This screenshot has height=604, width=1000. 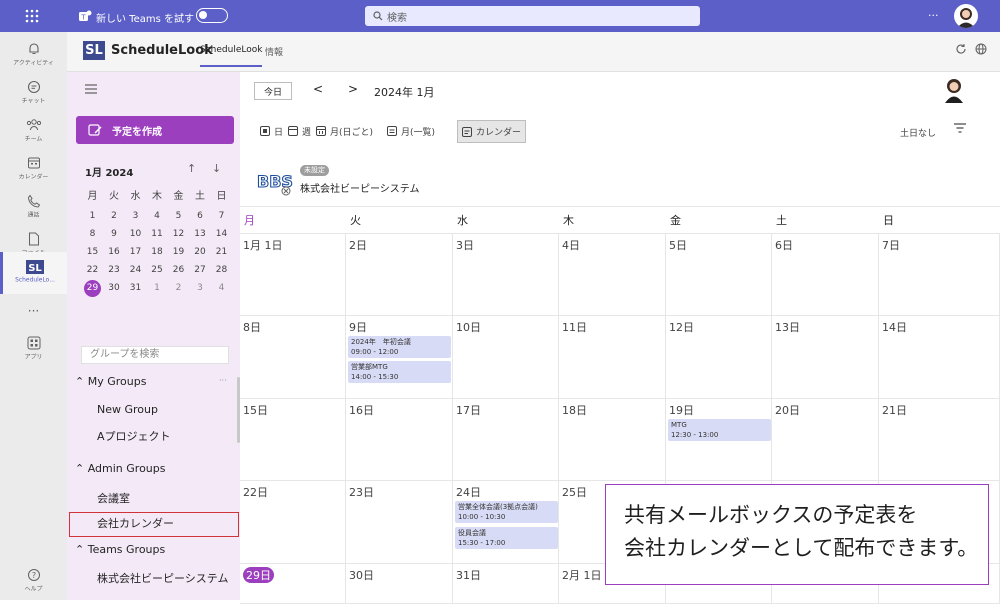 I want to click on day-cell: 6日, so click(x=825, y=275).